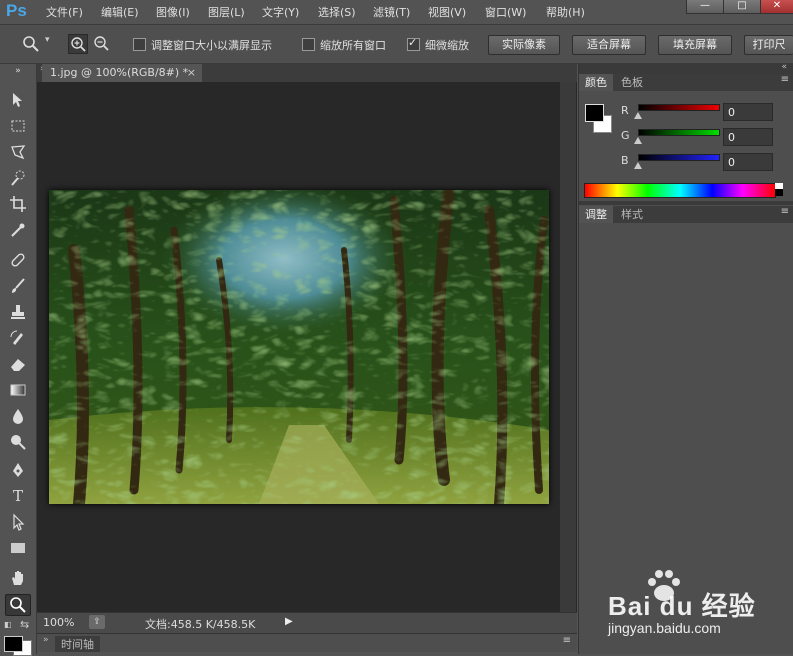 The width and height of the screenshot is (793, 656). I want to click on photoshop-logo: Ps, so click(16, 10).